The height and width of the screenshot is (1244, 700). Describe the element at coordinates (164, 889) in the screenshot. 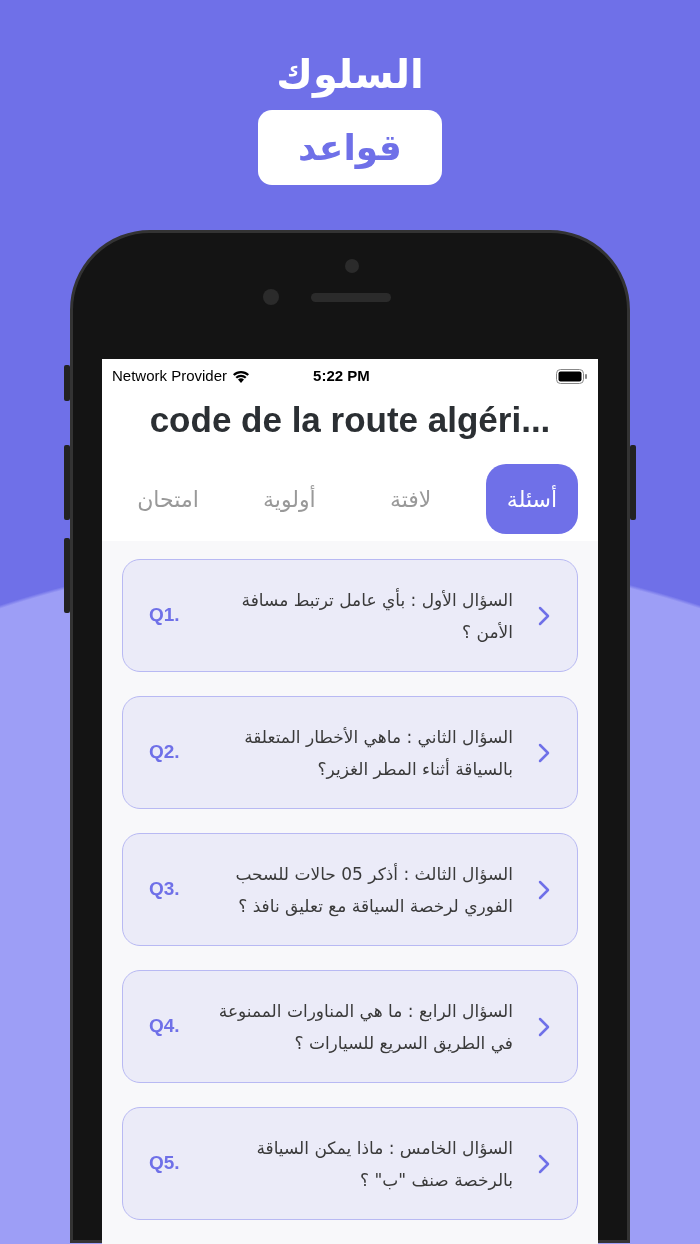

I see `question-number: Q3.` at that location.